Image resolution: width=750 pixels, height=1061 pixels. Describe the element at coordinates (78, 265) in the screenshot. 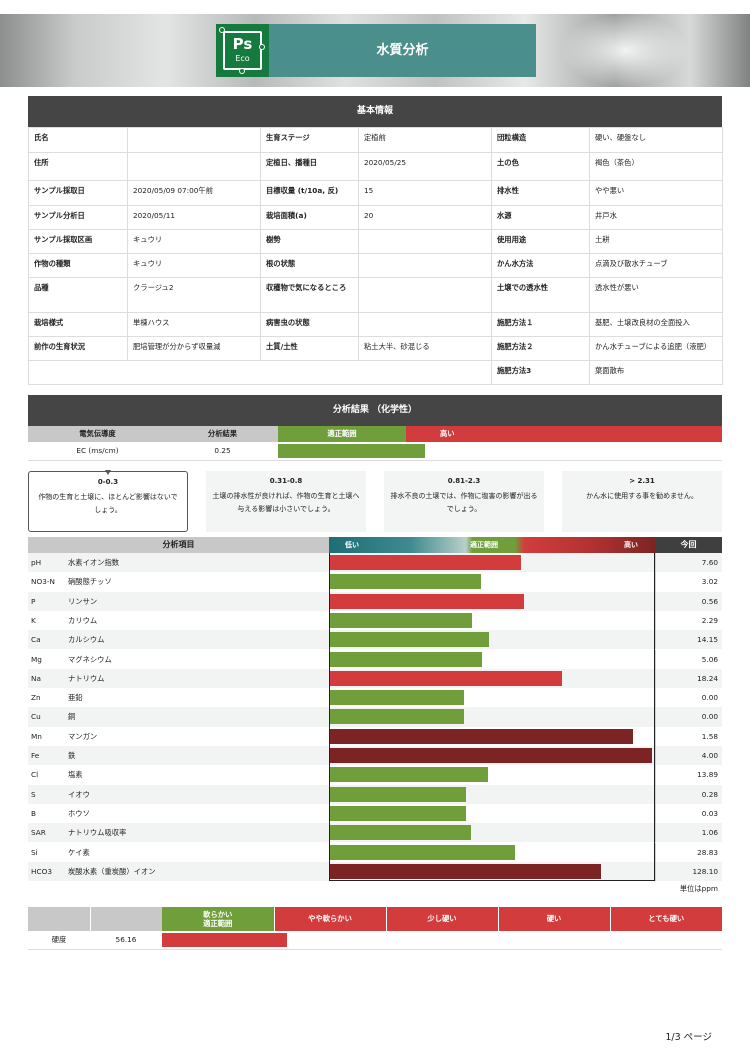

I see `info-key: 作物の種類` at that location.